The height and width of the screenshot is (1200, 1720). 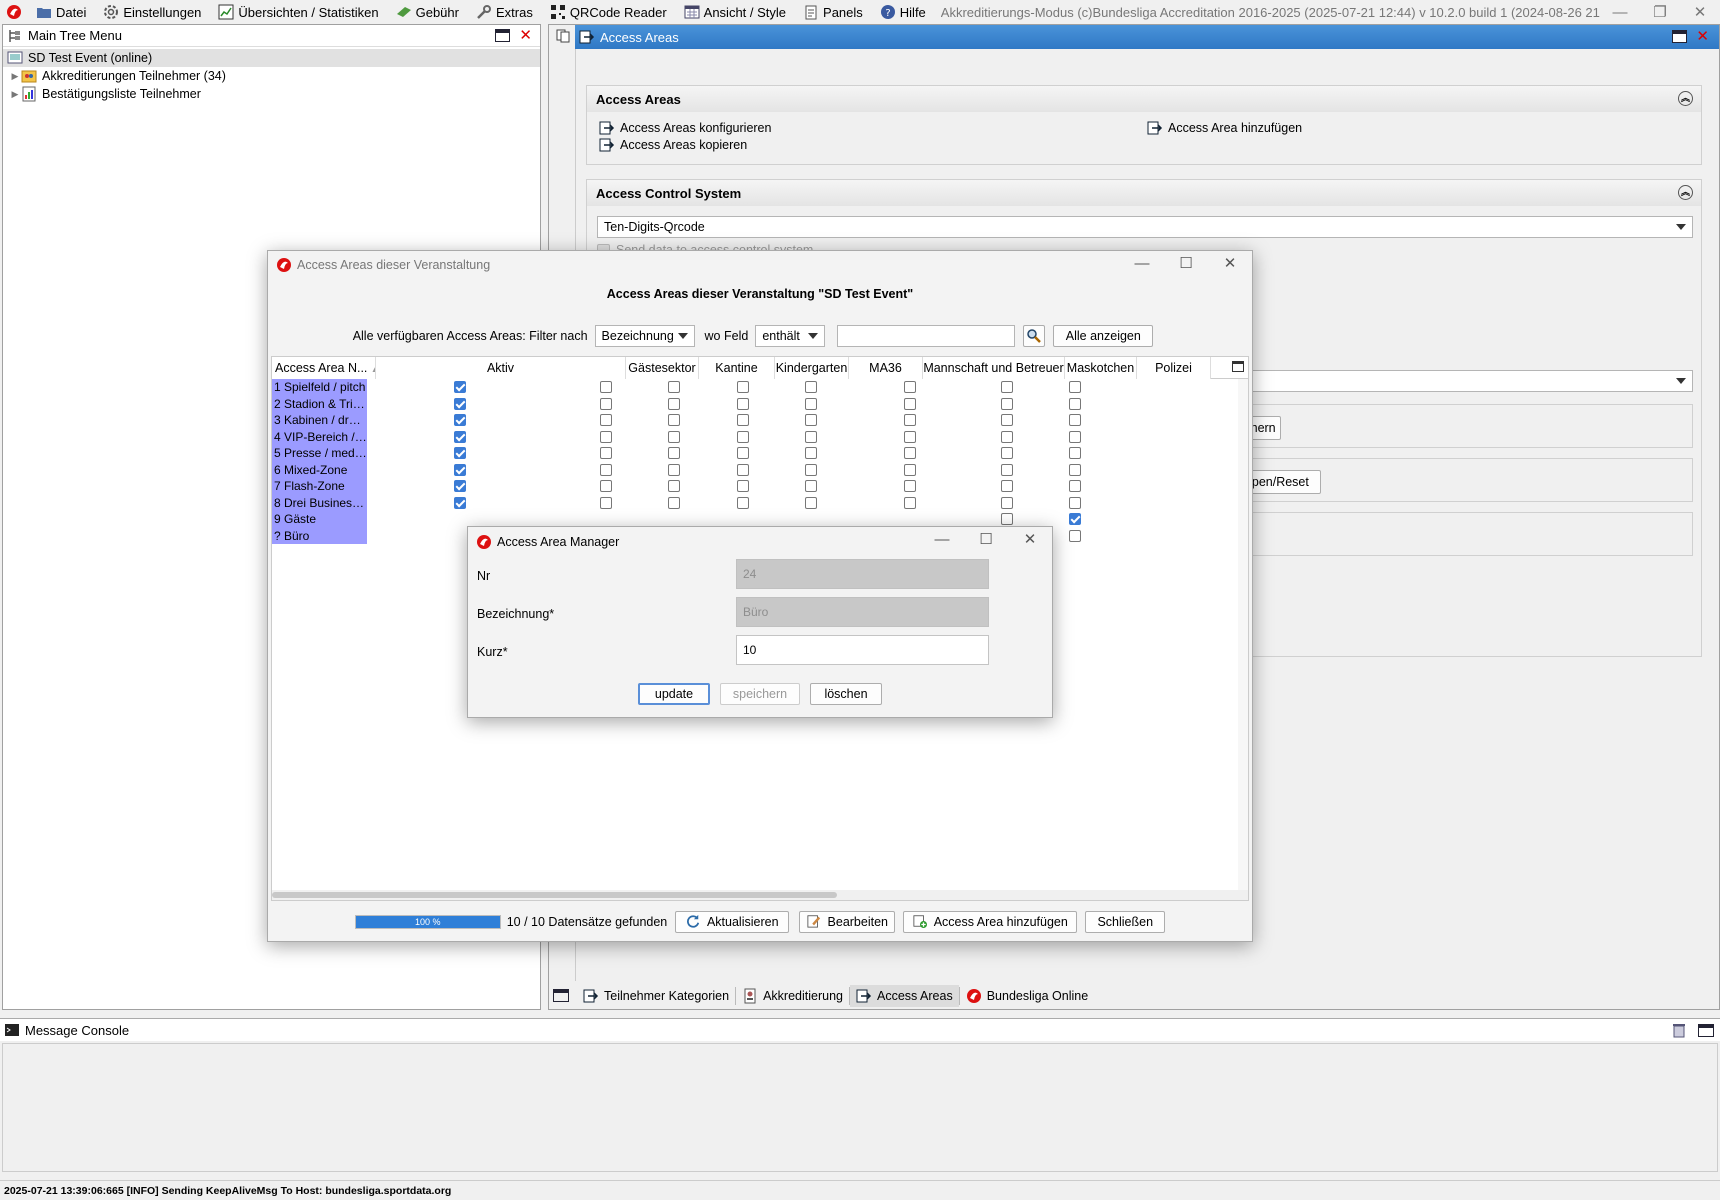 What do you see at coordinates (1030, 541) in the screenshot?
I see `close-dialog-button: ✕` at bounding box center [1030, 541].